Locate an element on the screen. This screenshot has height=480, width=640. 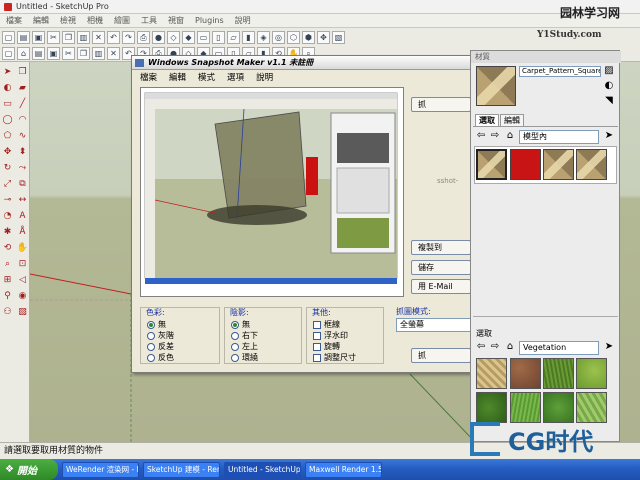
color-option-contrast: 反差 is located at coordinates (160, 346).